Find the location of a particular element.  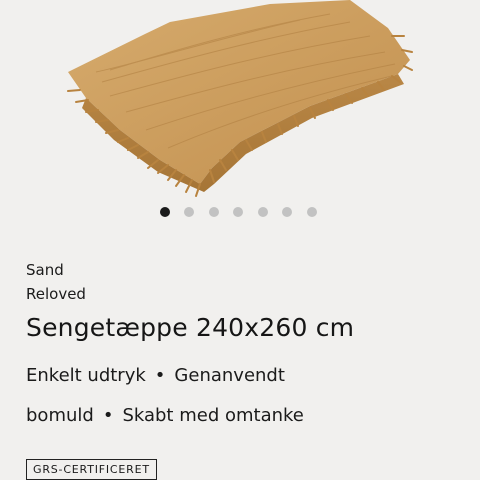

feature-item: Enkelt udtryk is located at coordinates (86, 375).